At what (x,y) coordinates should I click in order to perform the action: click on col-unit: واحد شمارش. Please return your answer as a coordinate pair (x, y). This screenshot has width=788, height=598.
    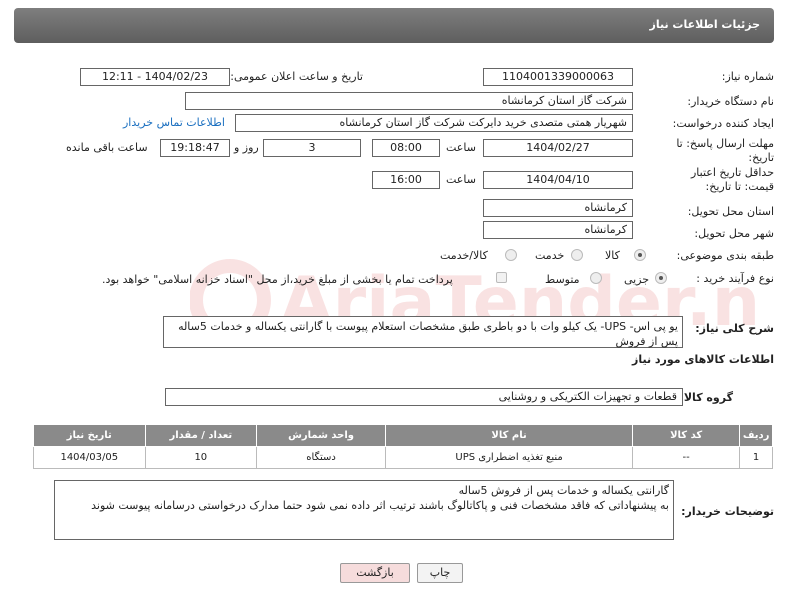
    Looking at the image, I should click on (321, 435).